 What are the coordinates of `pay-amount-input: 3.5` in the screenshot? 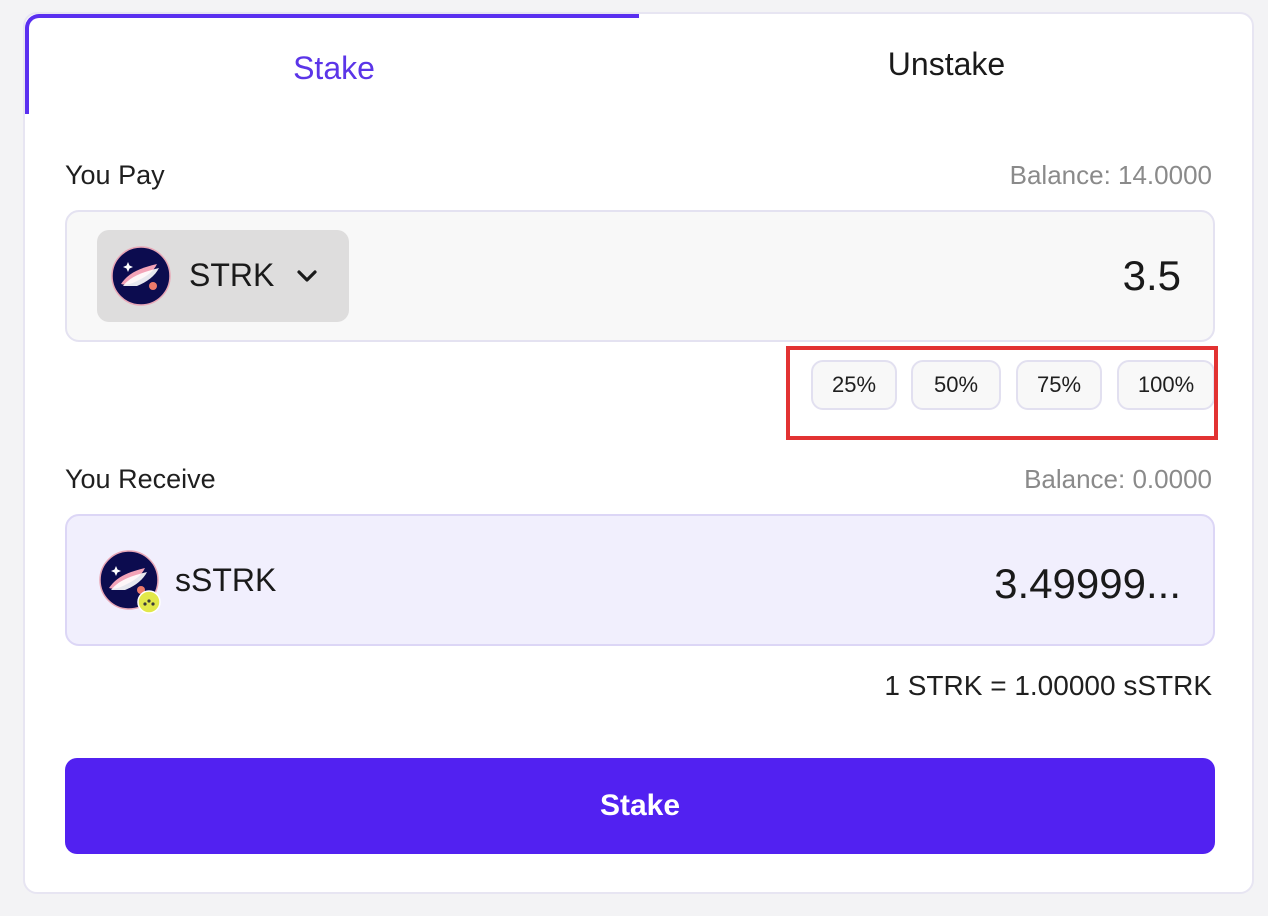 It's located at (1152, 276).